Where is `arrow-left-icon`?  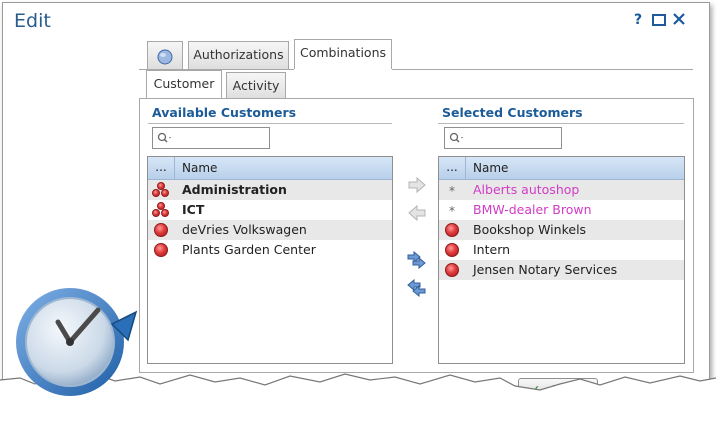 arrow-left-icon is located at coordinates (417, 213).